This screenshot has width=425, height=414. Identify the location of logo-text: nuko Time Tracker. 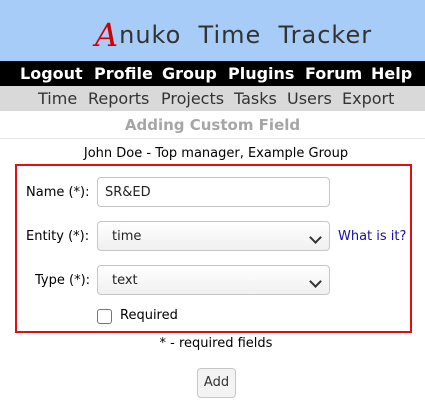
(246, 35).